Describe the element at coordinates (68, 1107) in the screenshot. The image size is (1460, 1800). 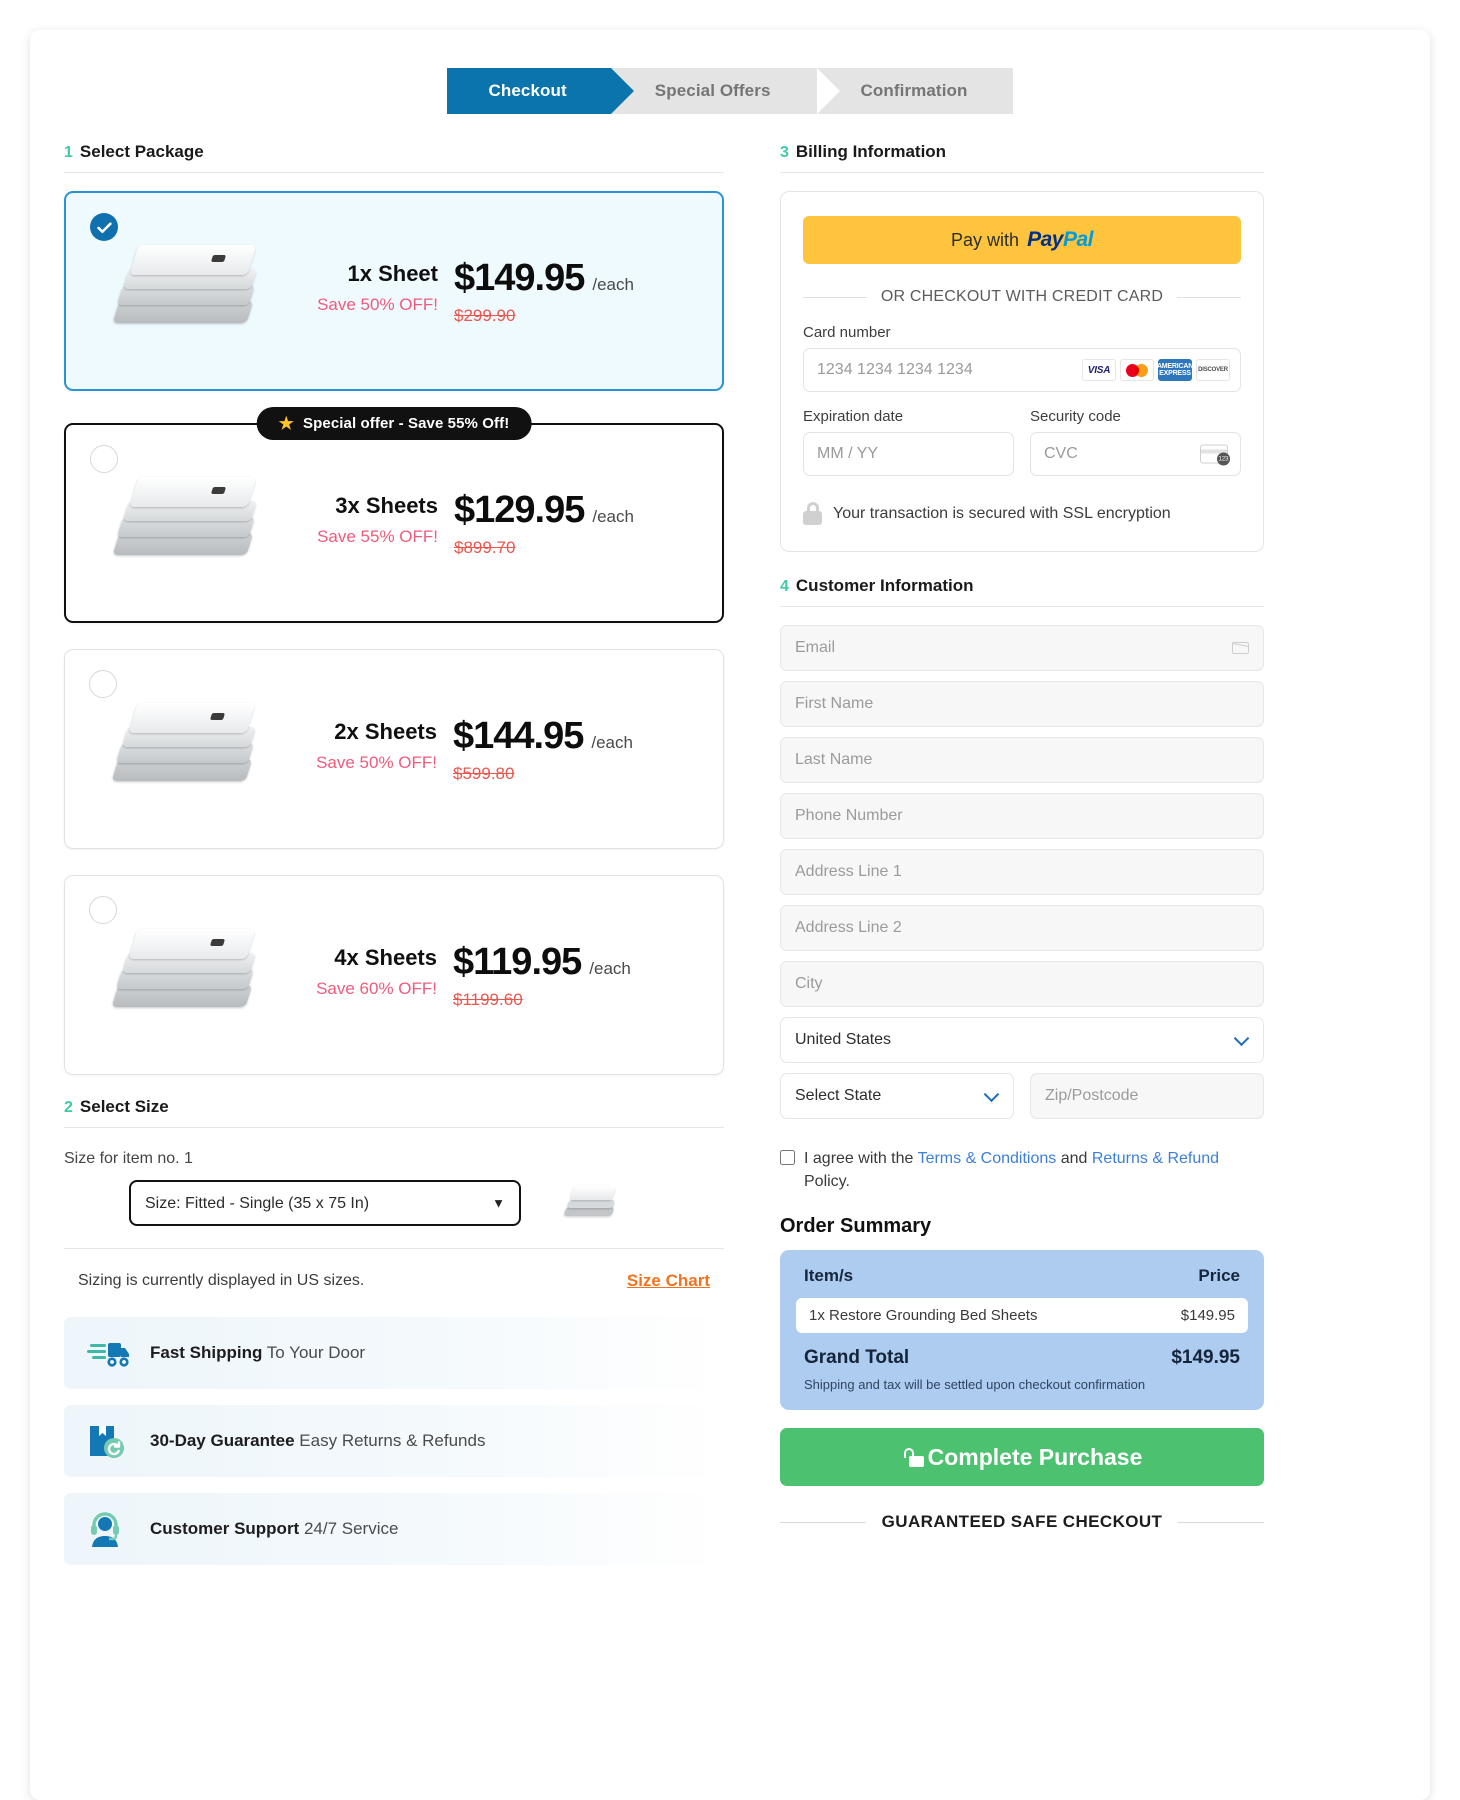
I see `select-size-number: 2` at that location.